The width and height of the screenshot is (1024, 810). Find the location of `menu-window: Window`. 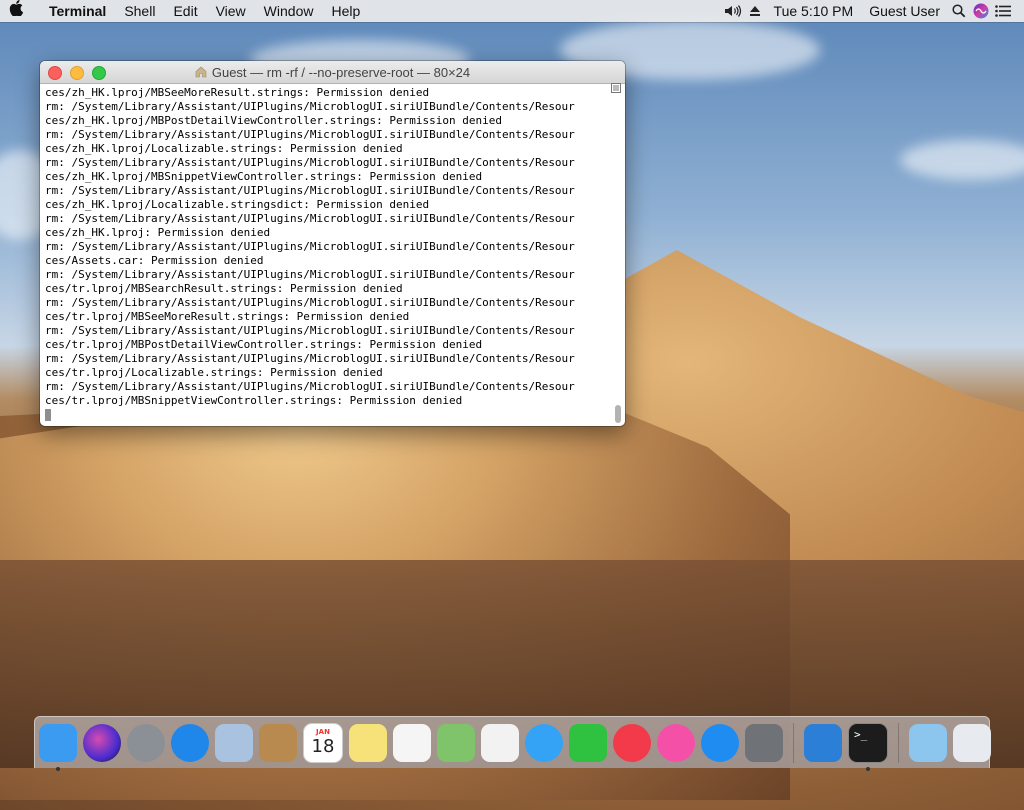

menu-window: Window is located at coordinates (289, 11).